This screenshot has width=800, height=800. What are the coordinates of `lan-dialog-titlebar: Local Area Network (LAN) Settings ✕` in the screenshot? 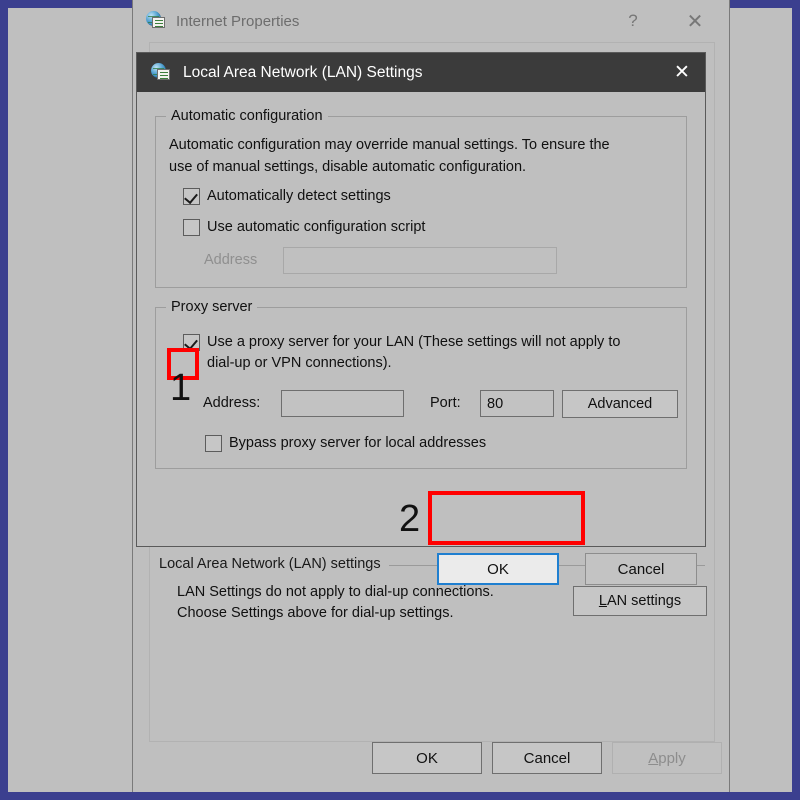 It's located at (421, 72).